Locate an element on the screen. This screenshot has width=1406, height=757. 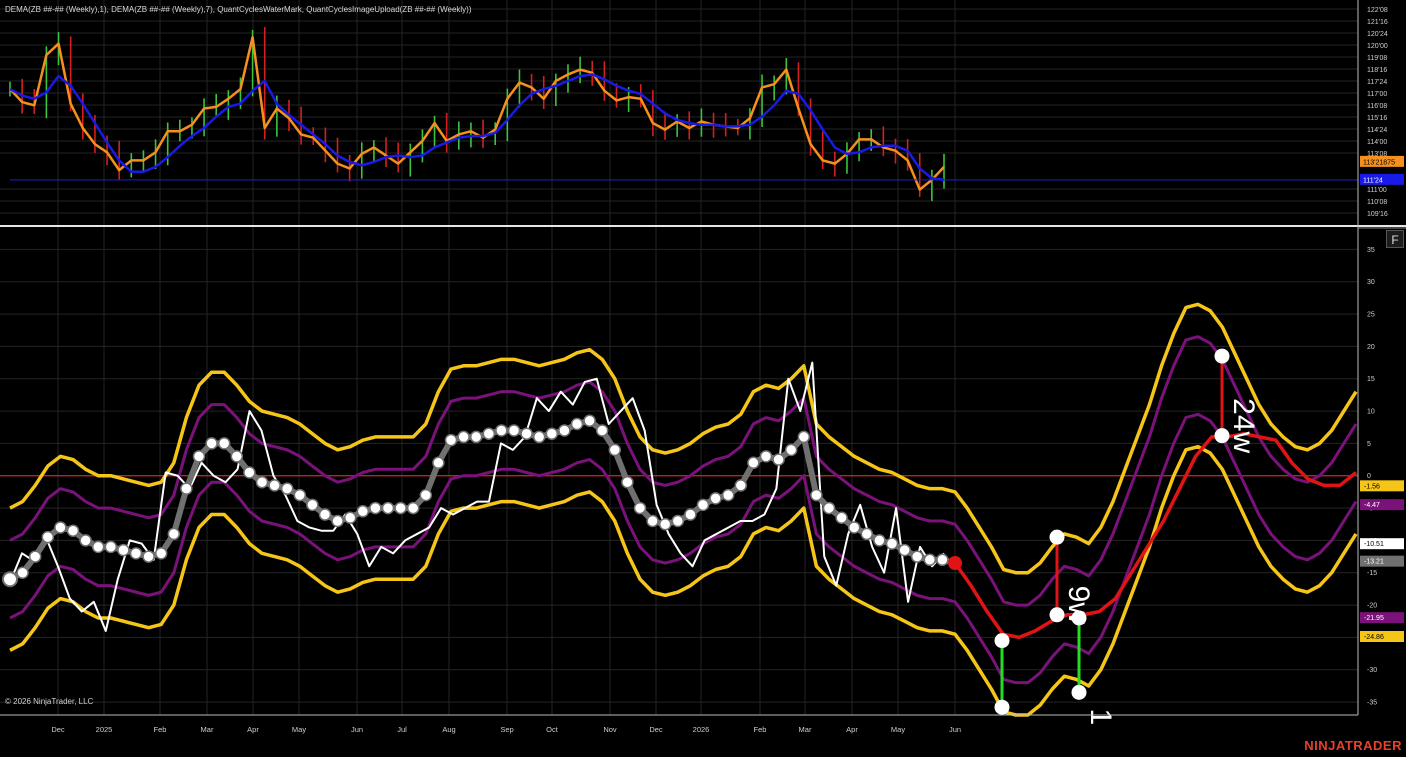
cycle-start-dot is located at coordinates (10, 579).